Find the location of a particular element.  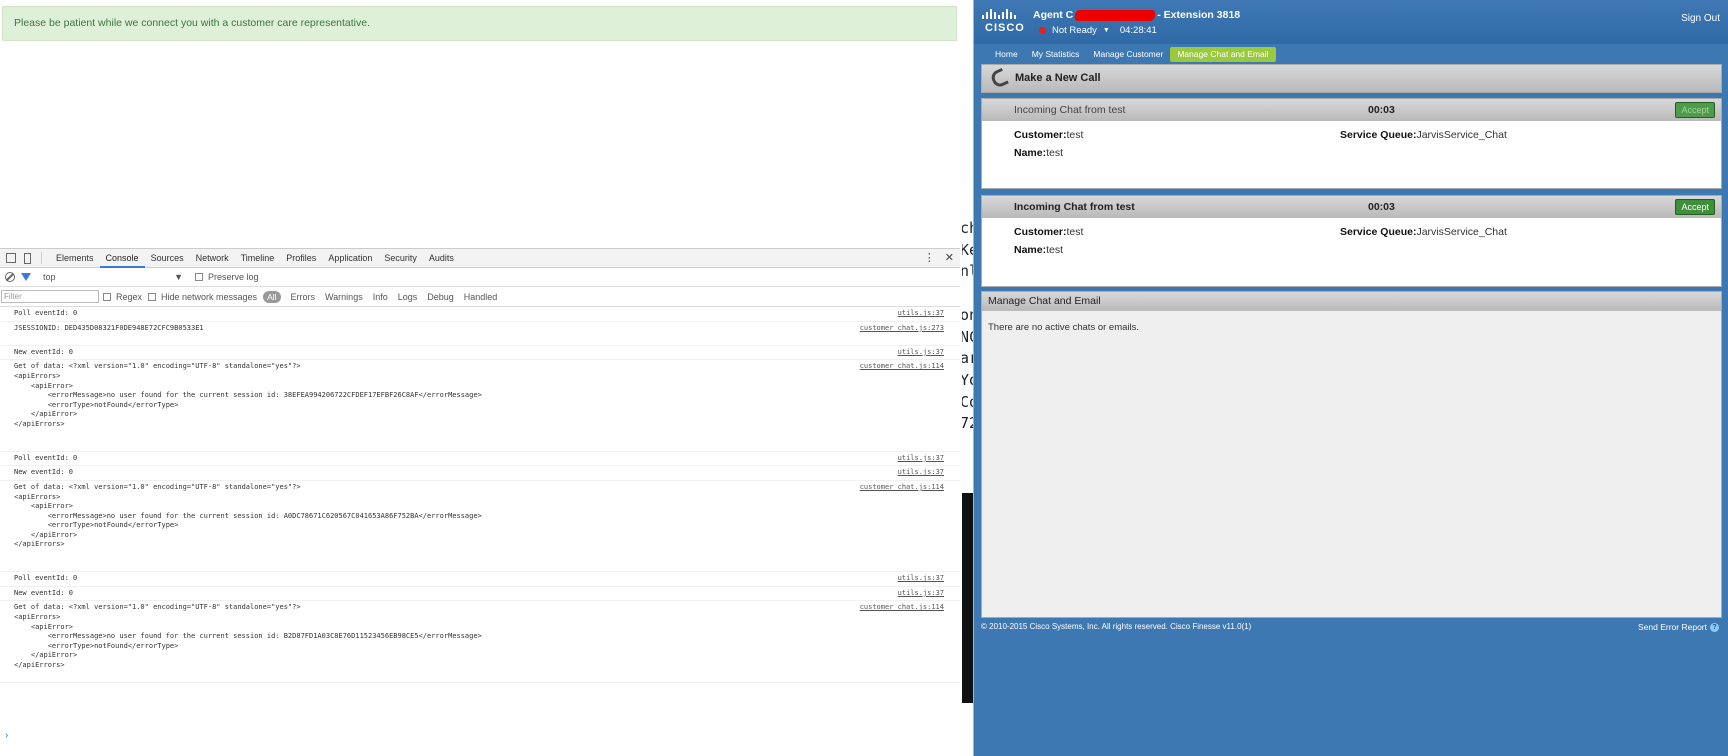

level-all: All is located at coordinates (272, 296).